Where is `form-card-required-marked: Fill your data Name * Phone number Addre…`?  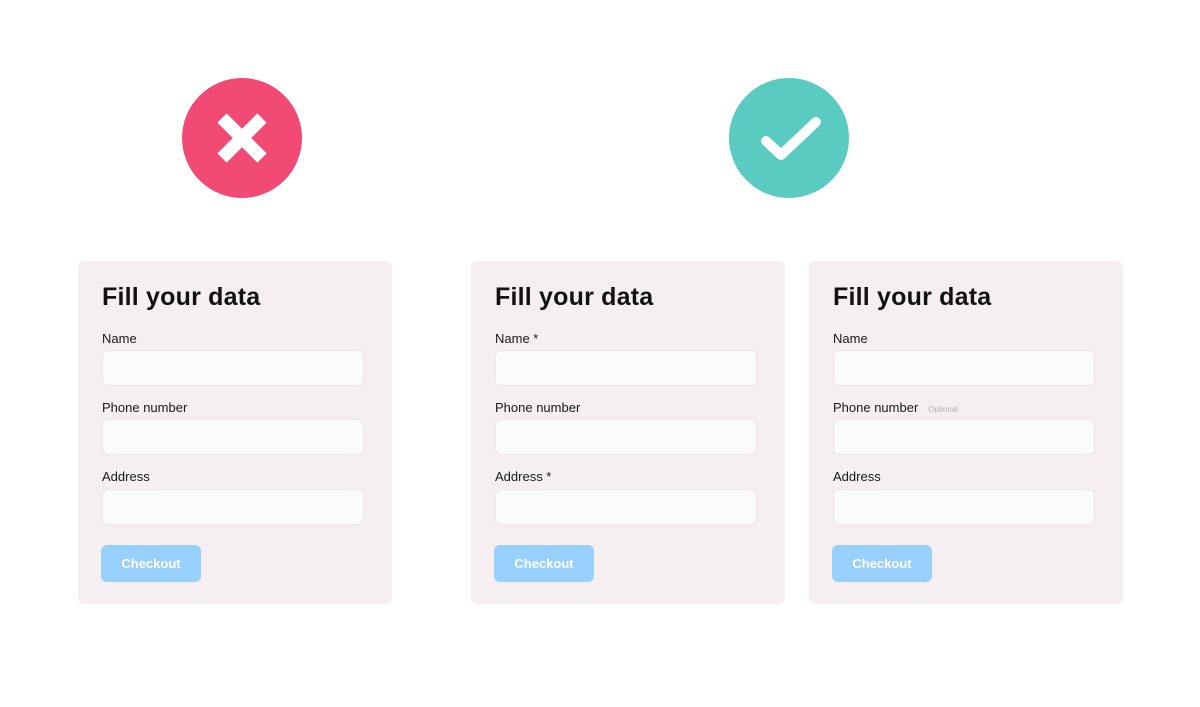
form-card-required-marked: Fill your data Name * Phone number Addre… is located at coordinates (628, 432).